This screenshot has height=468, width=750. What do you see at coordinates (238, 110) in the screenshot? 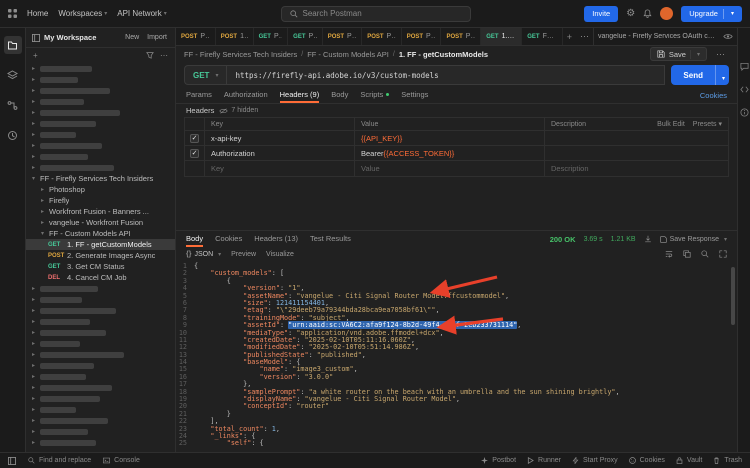
I see `hidden-headers-toggle: 7 hidden` at bounding box center [238, 110].